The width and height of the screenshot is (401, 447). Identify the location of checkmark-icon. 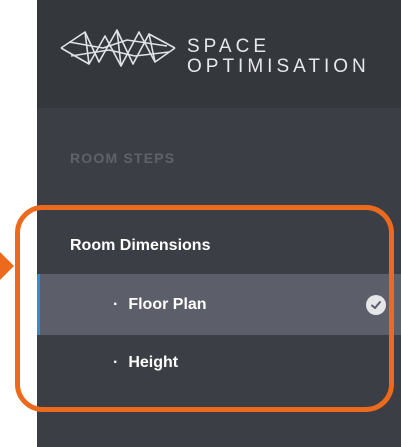
(376, 304).